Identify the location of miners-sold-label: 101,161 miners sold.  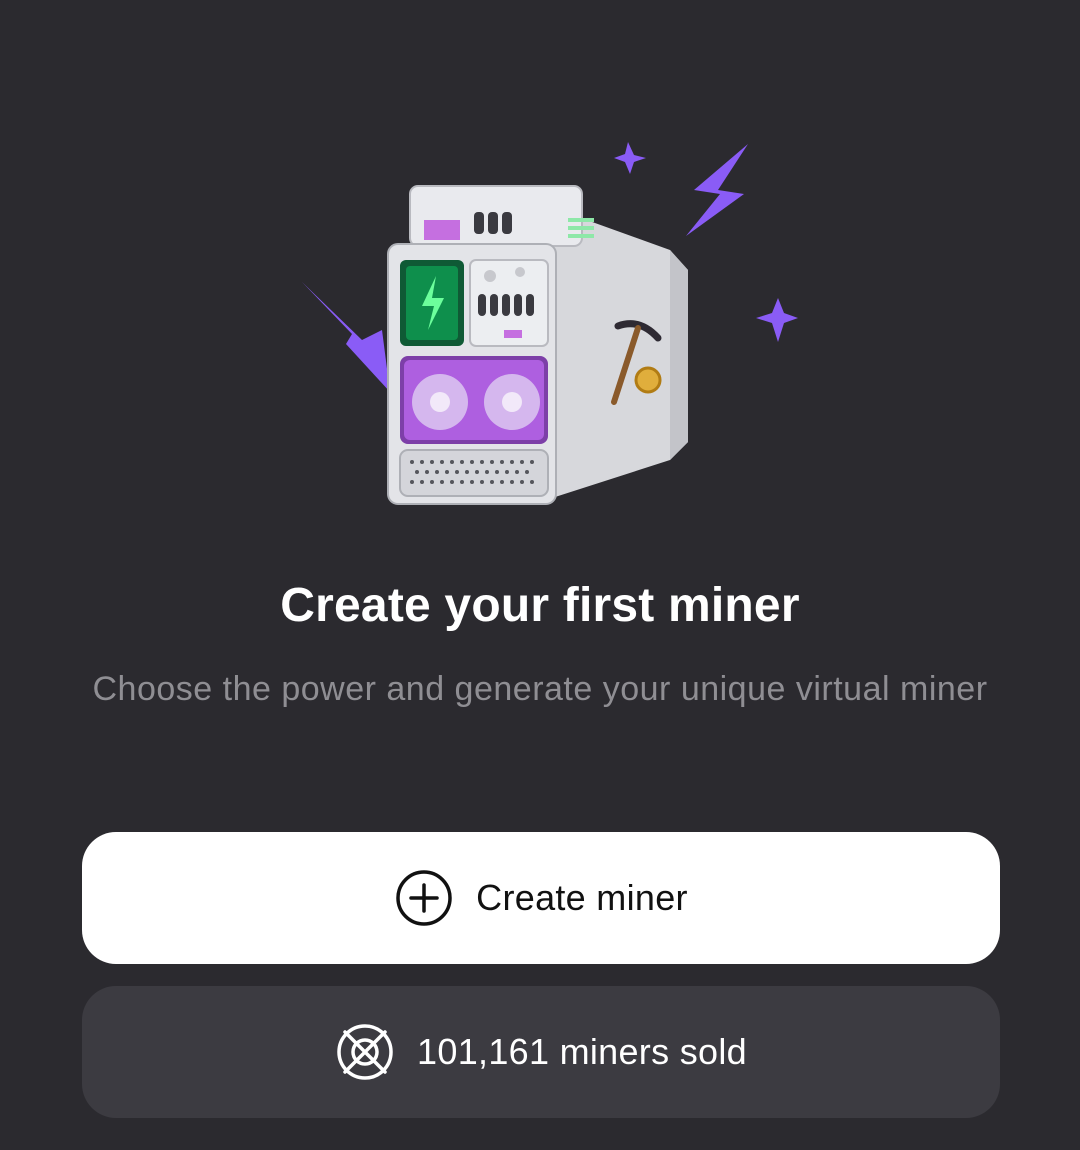
(582, 1051).